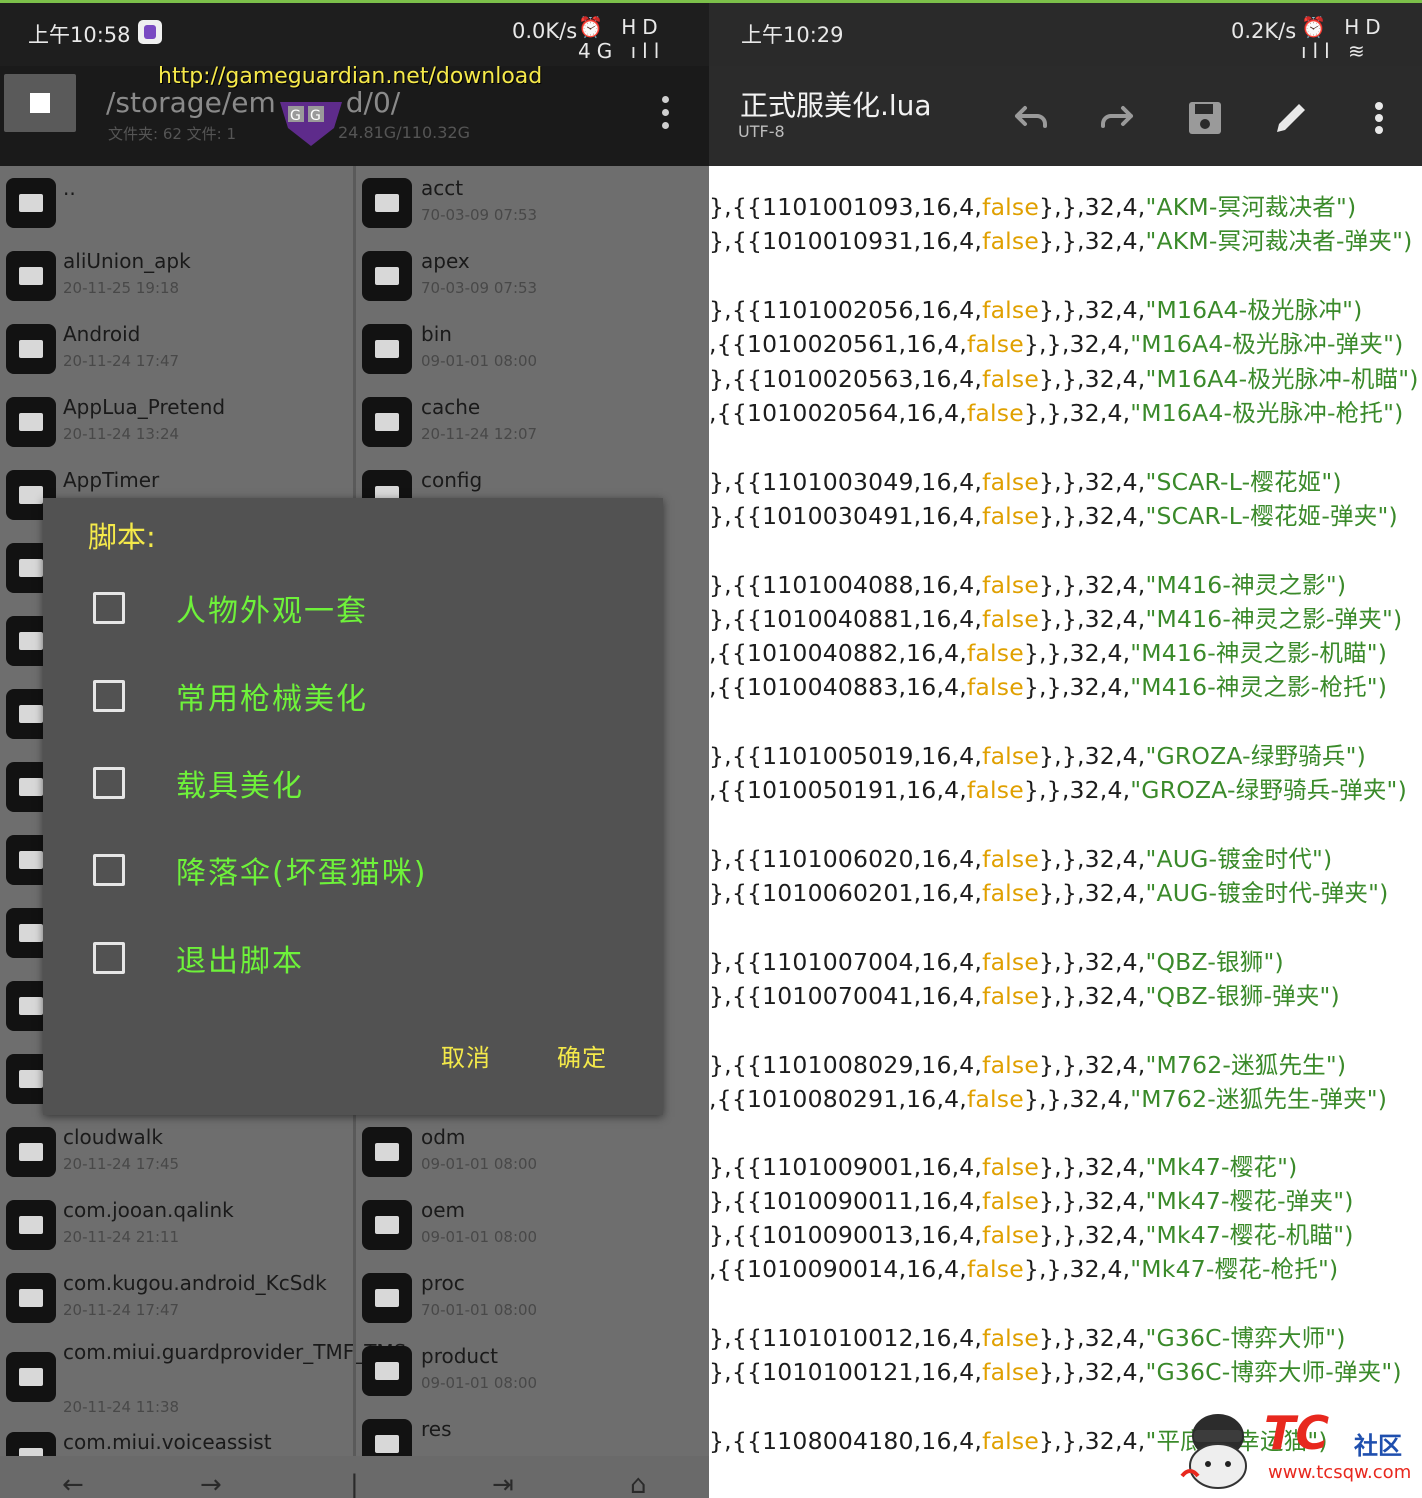  I want to click on file-date: 20-11-24 21:11, so click(121, 1237).